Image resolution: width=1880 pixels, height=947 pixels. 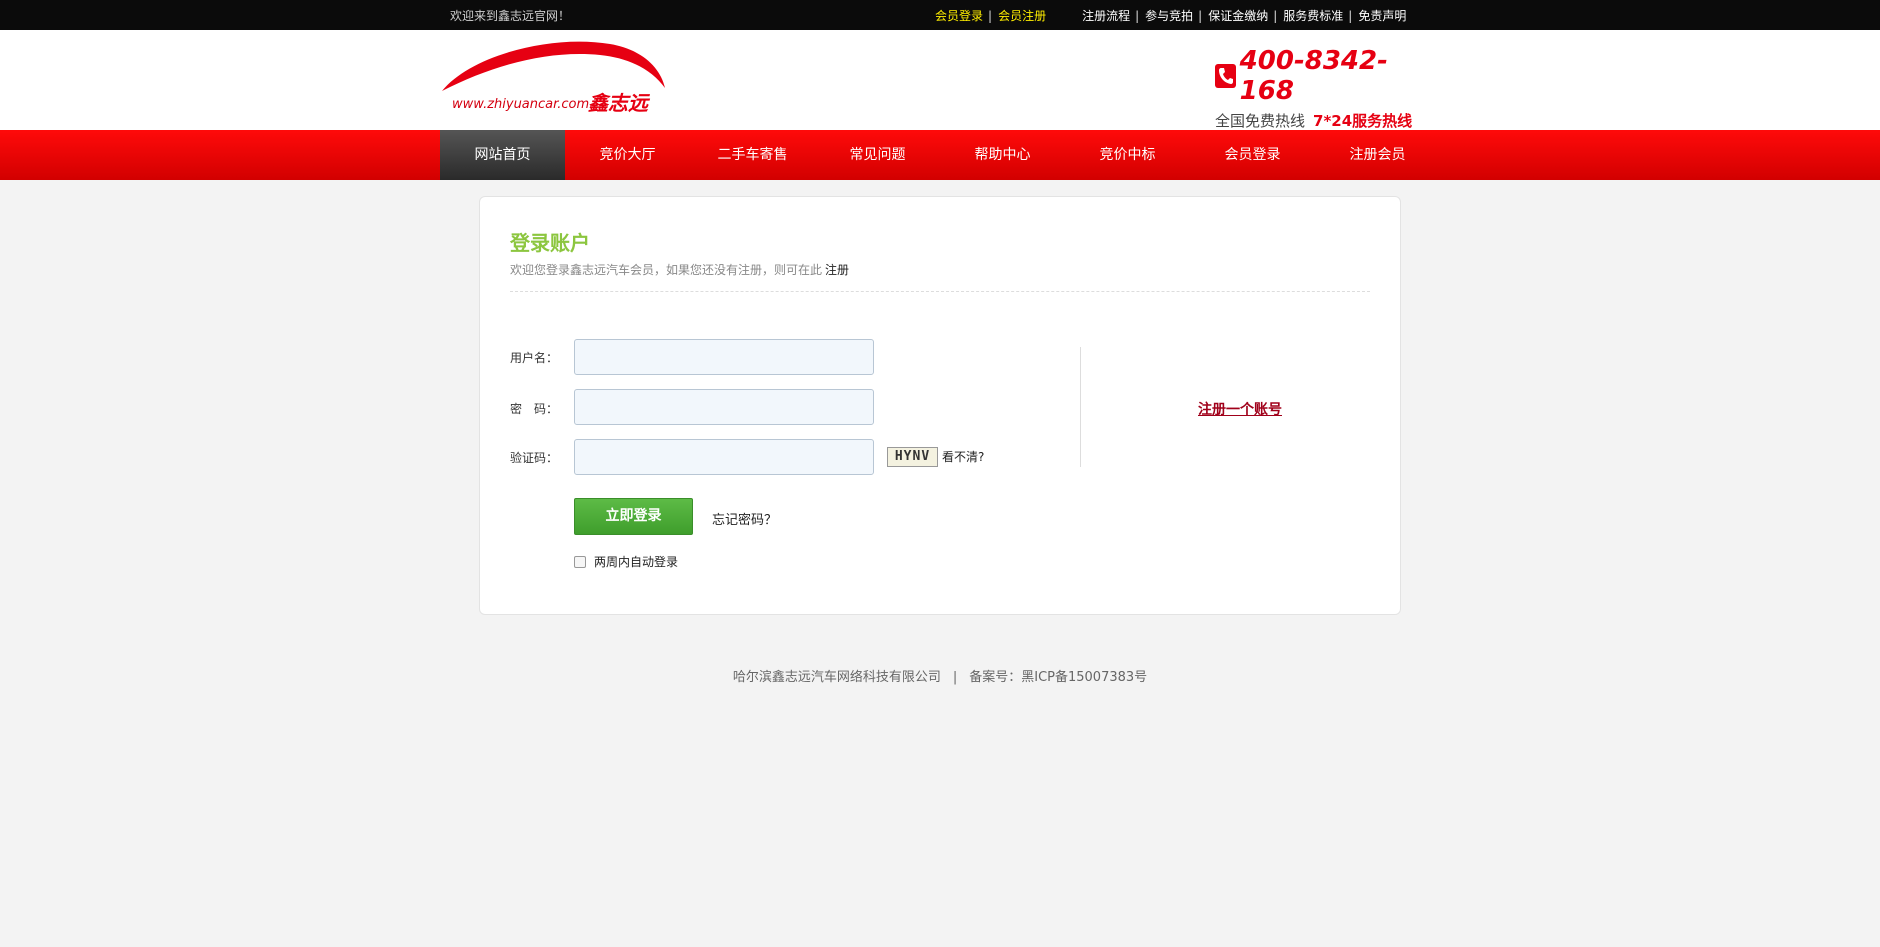 I want to click on remember-label: 两周内自动登录, so click(x=636, y=562).